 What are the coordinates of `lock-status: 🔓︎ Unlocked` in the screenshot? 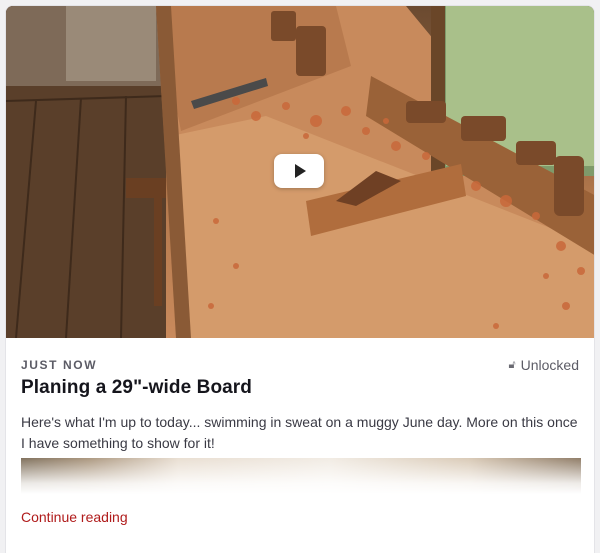 It's located at (543, 365).